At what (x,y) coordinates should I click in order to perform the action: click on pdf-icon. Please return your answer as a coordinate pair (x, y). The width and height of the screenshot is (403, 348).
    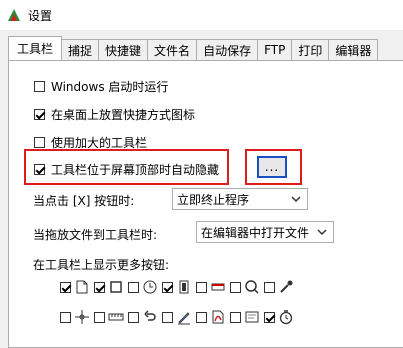
    Looking at the image, I should click on (218, 317).